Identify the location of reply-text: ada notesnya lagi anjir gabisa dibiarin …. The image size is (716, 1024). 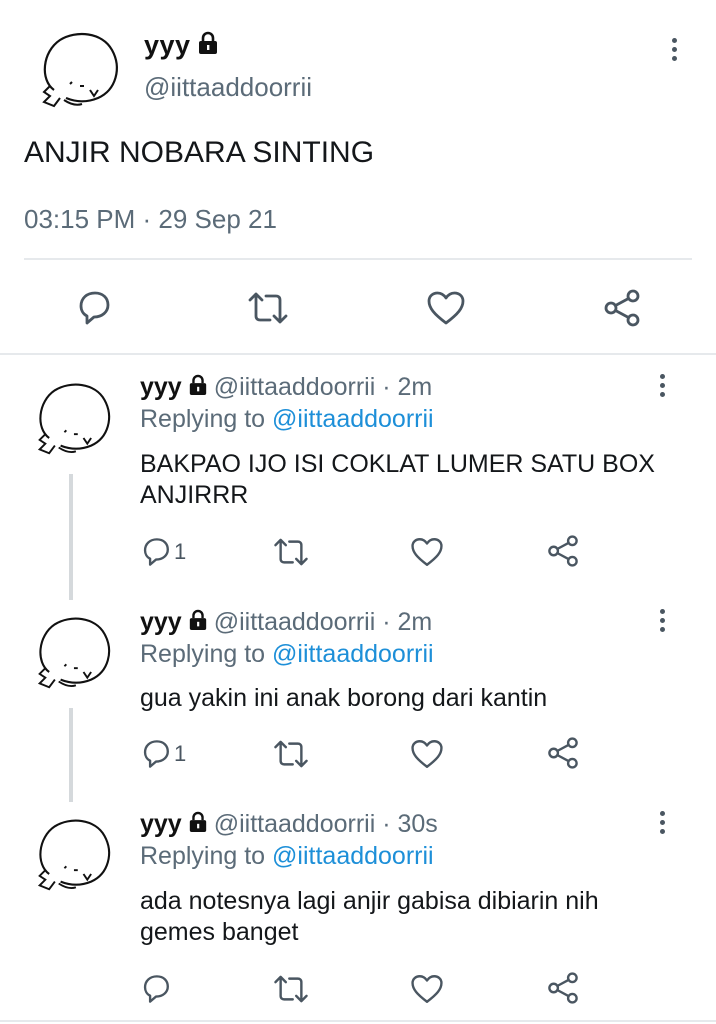
(369, 916).